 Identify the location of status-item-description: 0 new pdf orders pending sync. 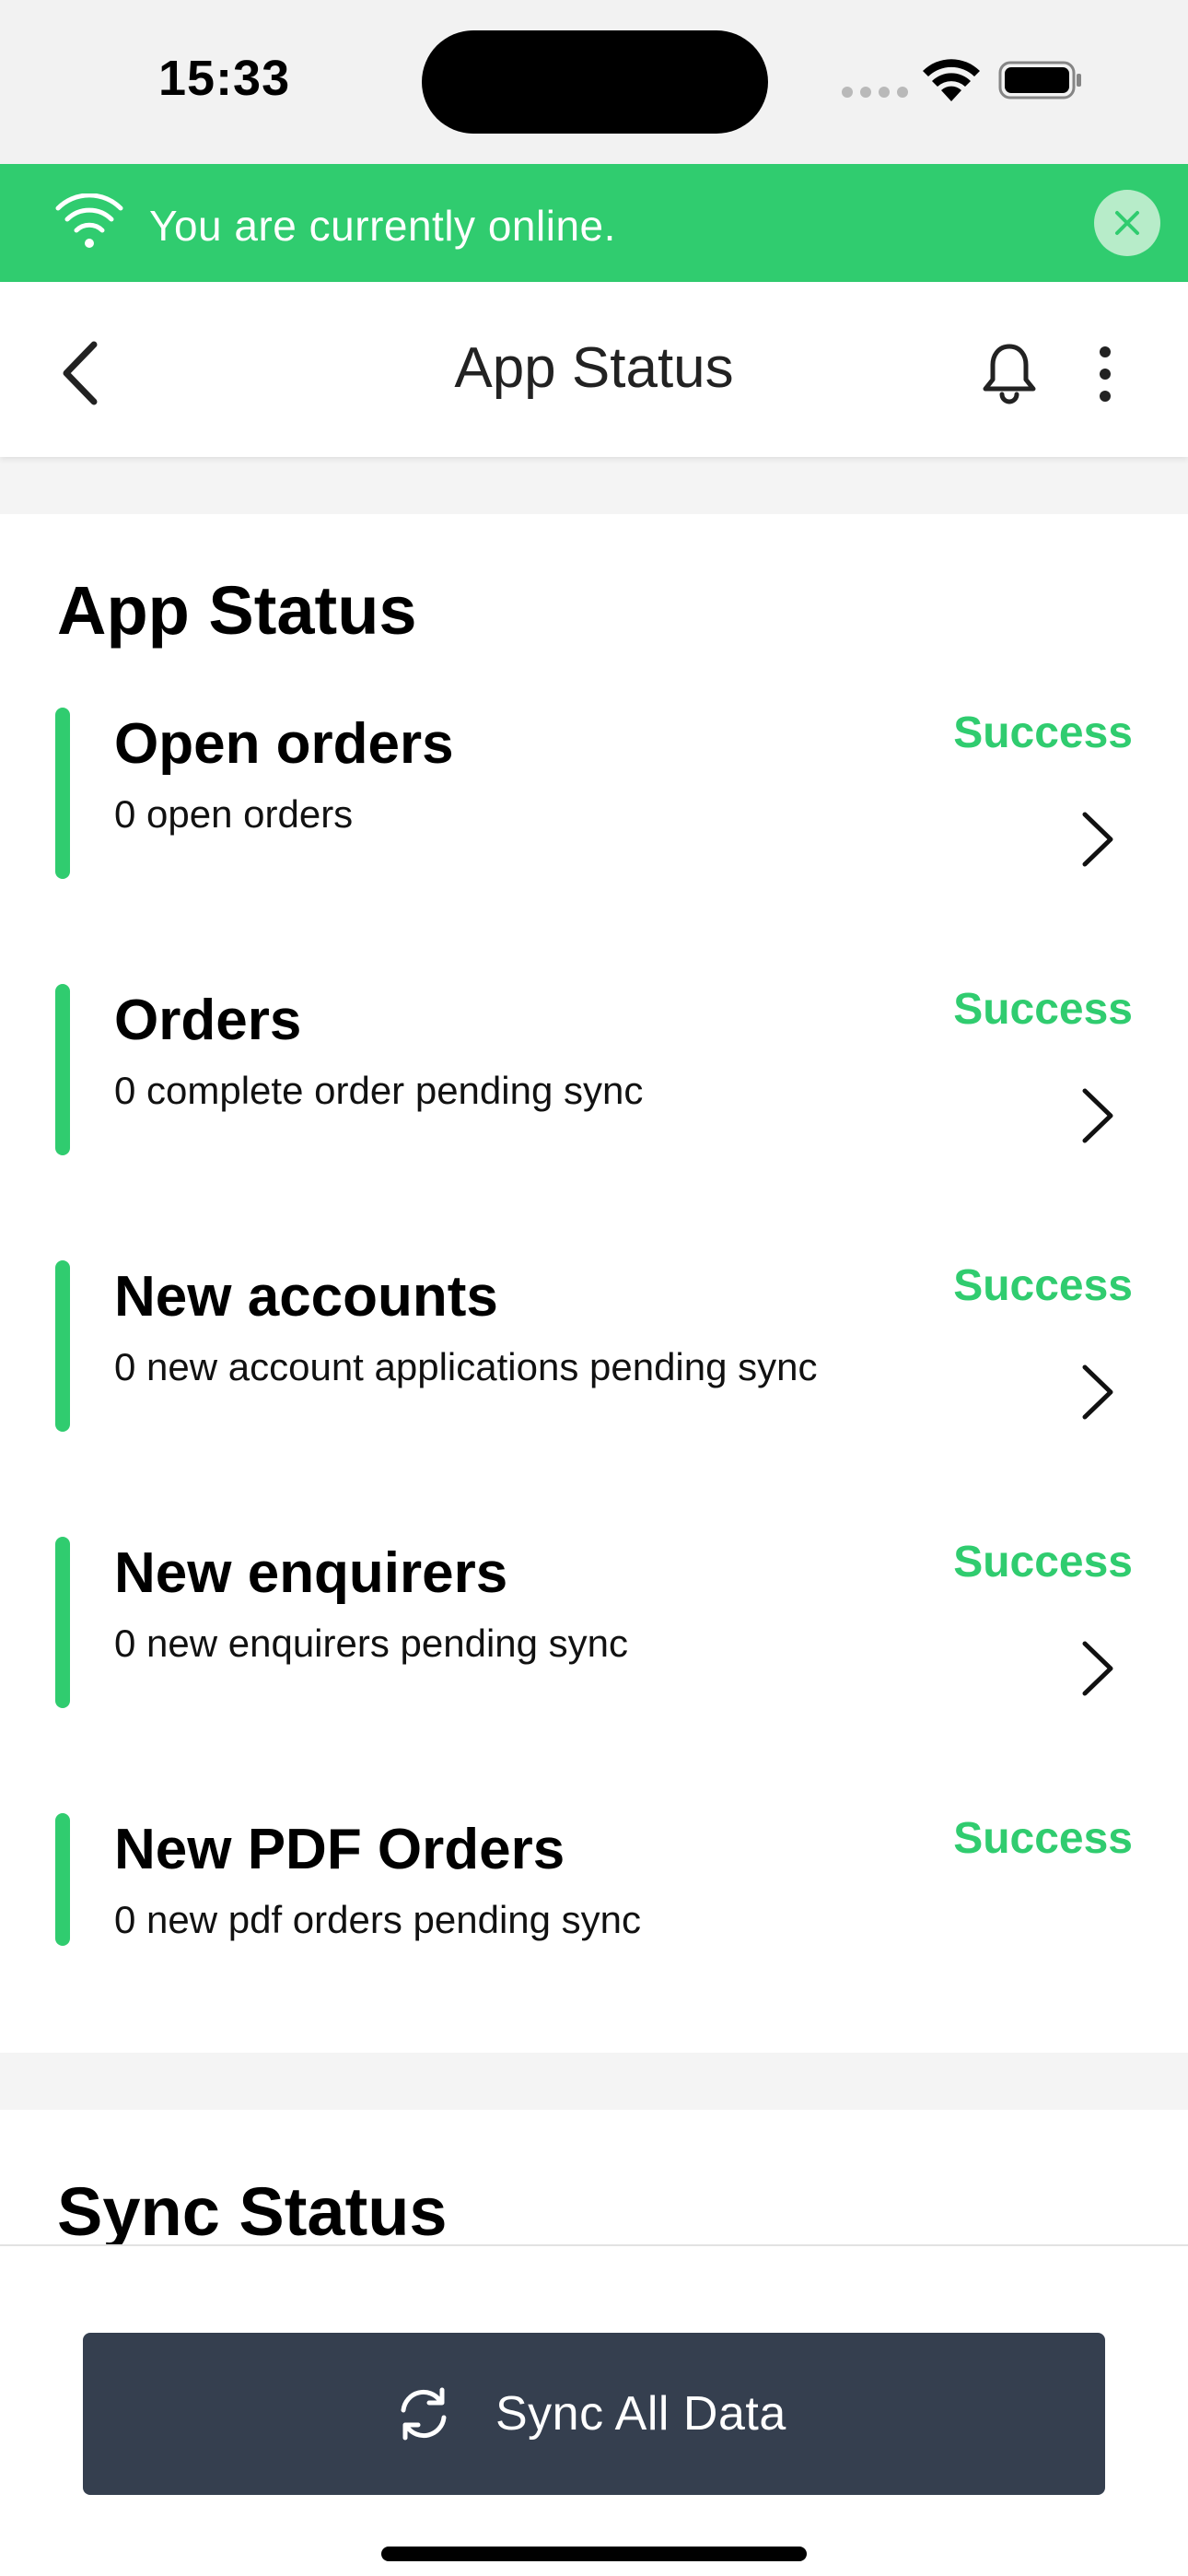
(378, 1920).